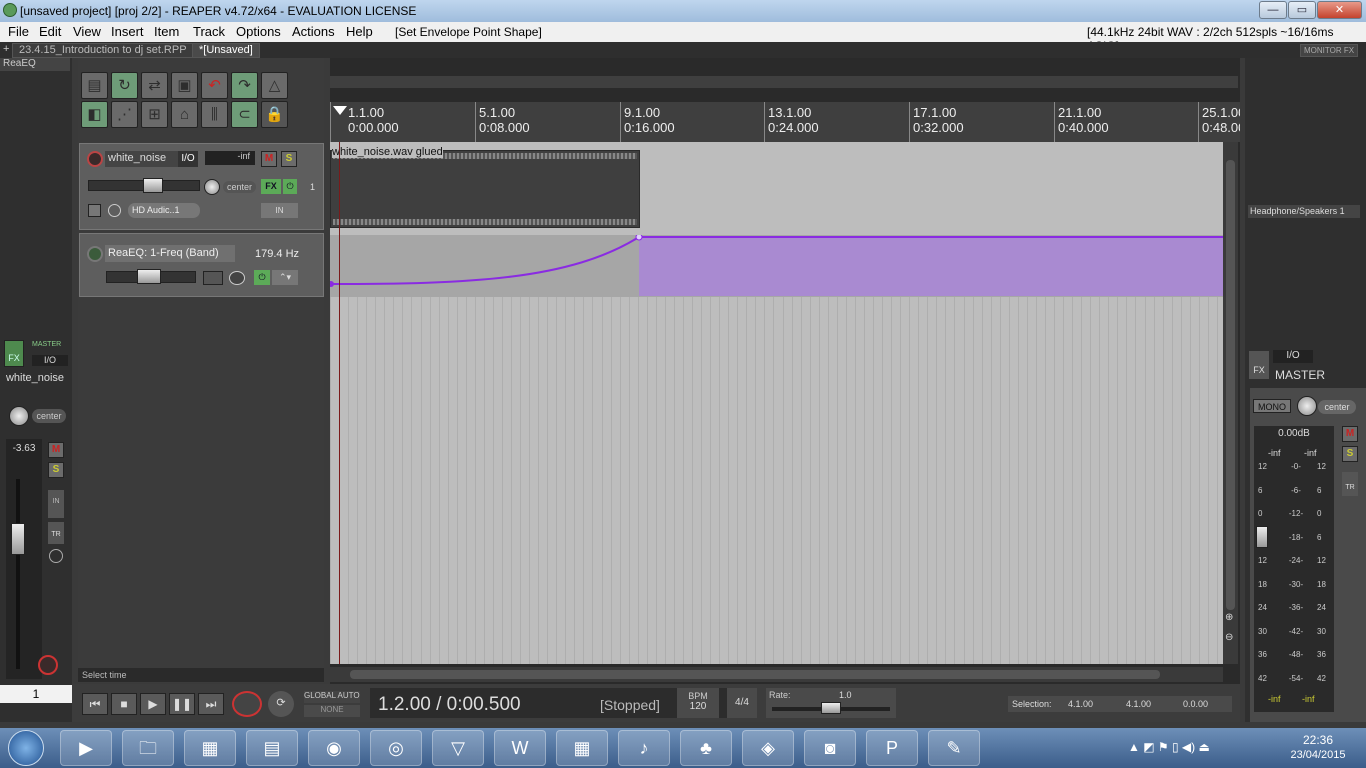  Describe the element at coordinates (141, 159) in the screenshot. I see `track-name-field: white_noise` at that location.